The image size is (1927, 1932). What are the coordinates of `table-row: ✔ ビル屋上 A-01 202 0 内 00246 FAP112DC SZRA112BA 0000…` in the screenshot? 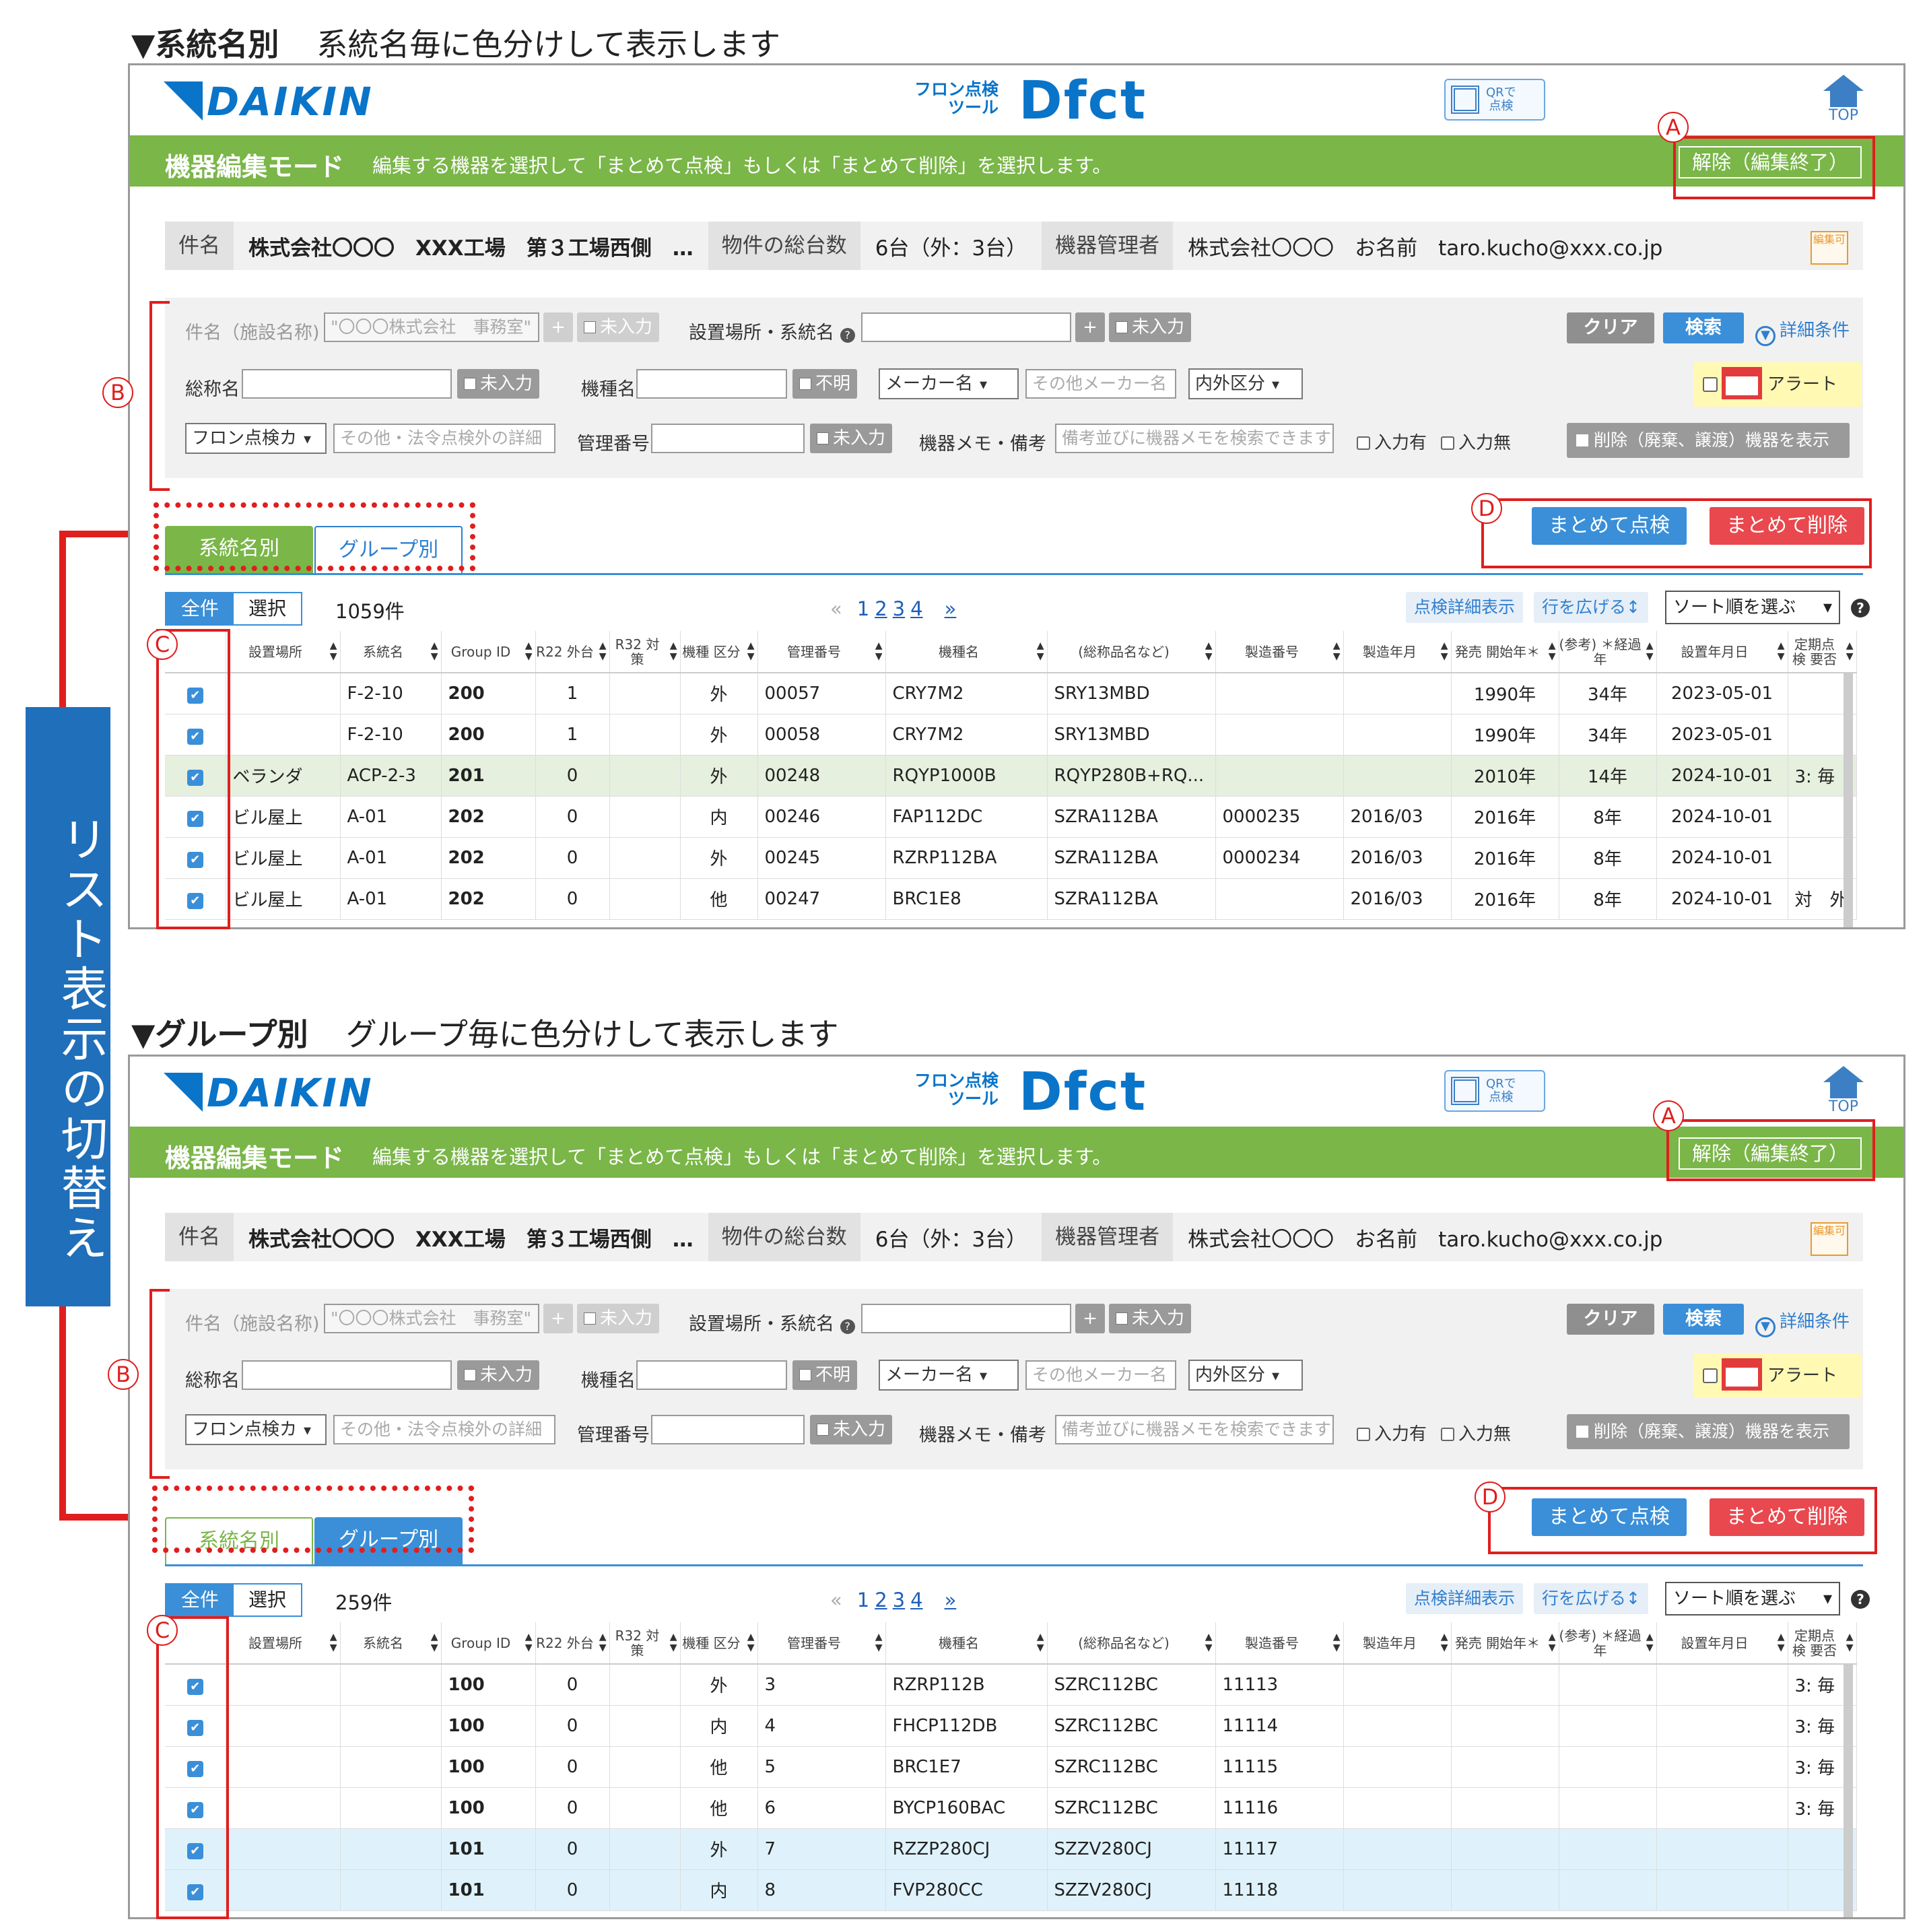 It's located at (1011, 817).